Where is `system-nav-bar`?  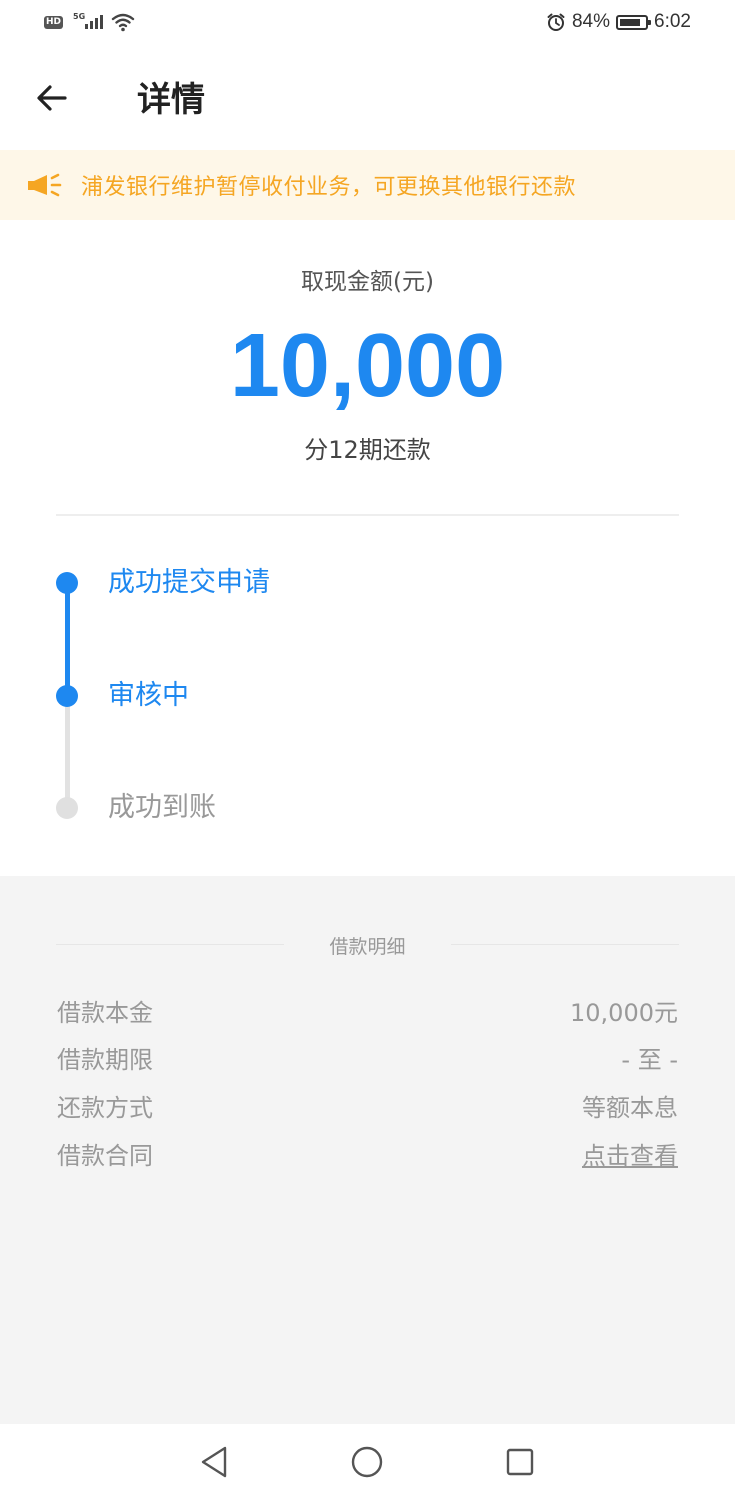 system-nav-bar is located at coordinates (367, 1462).